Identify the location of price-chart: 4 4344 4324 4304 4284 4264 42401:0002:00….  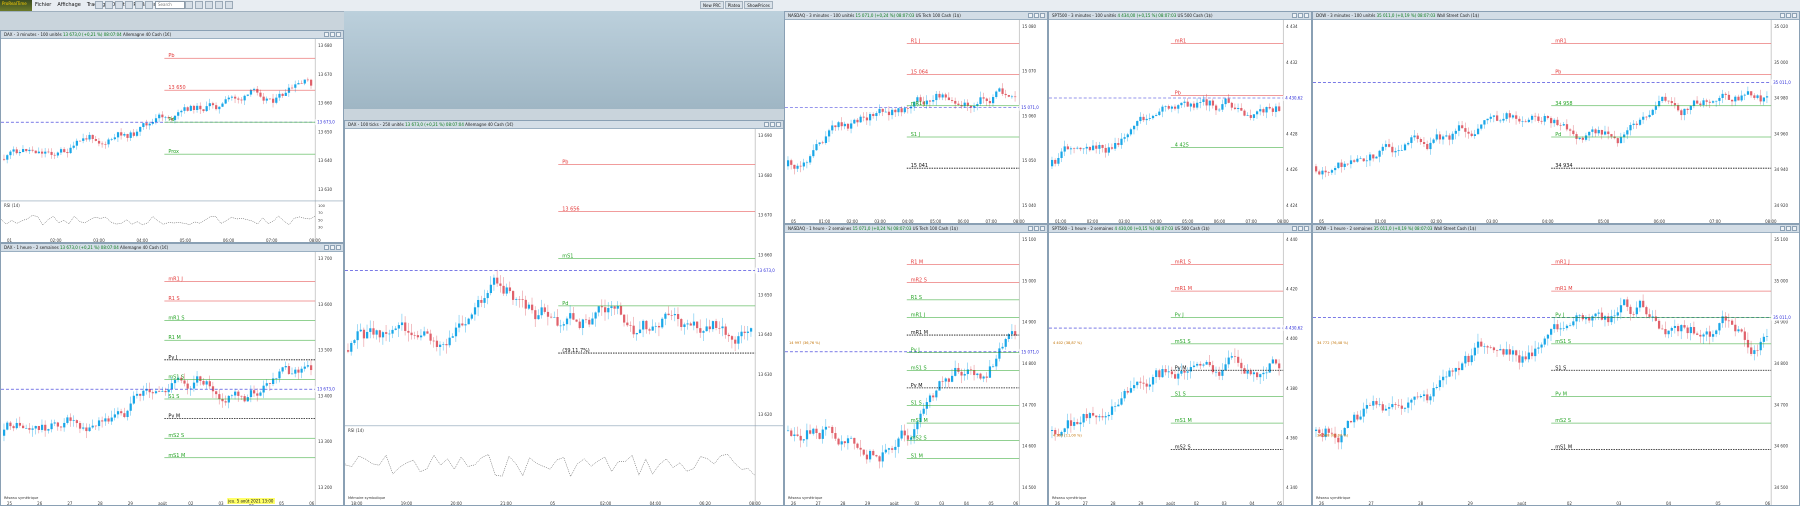
(1180, 121).